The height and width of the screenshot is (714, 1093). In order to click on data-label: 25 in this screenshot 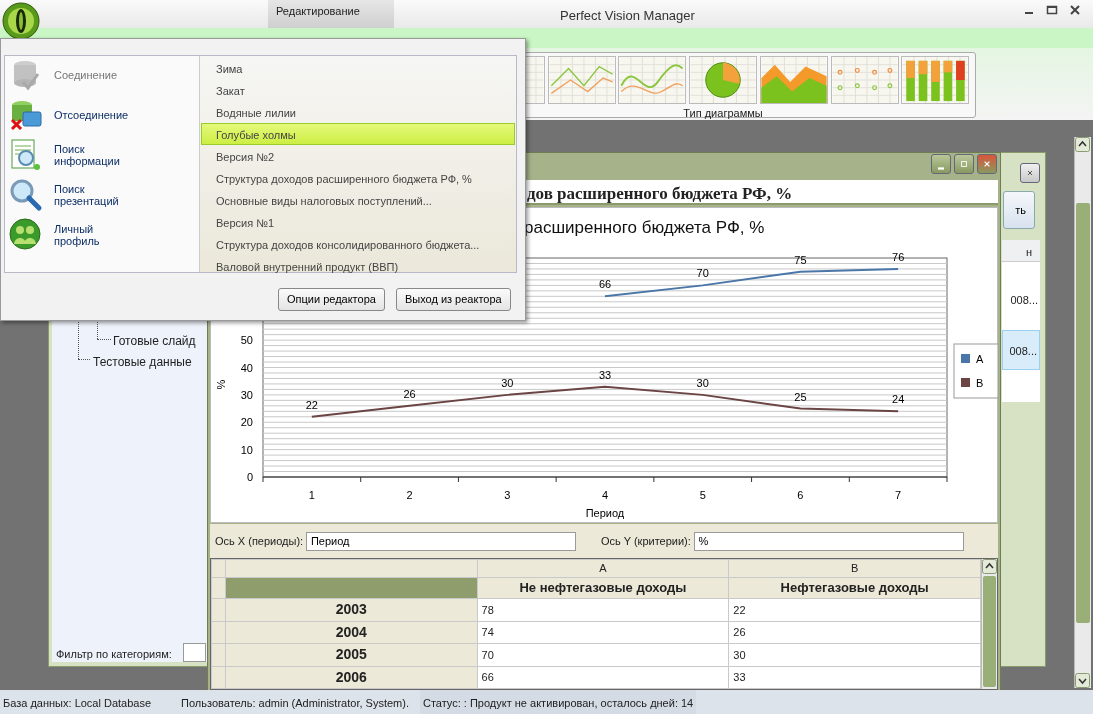, I will do `click(800, 396)`.